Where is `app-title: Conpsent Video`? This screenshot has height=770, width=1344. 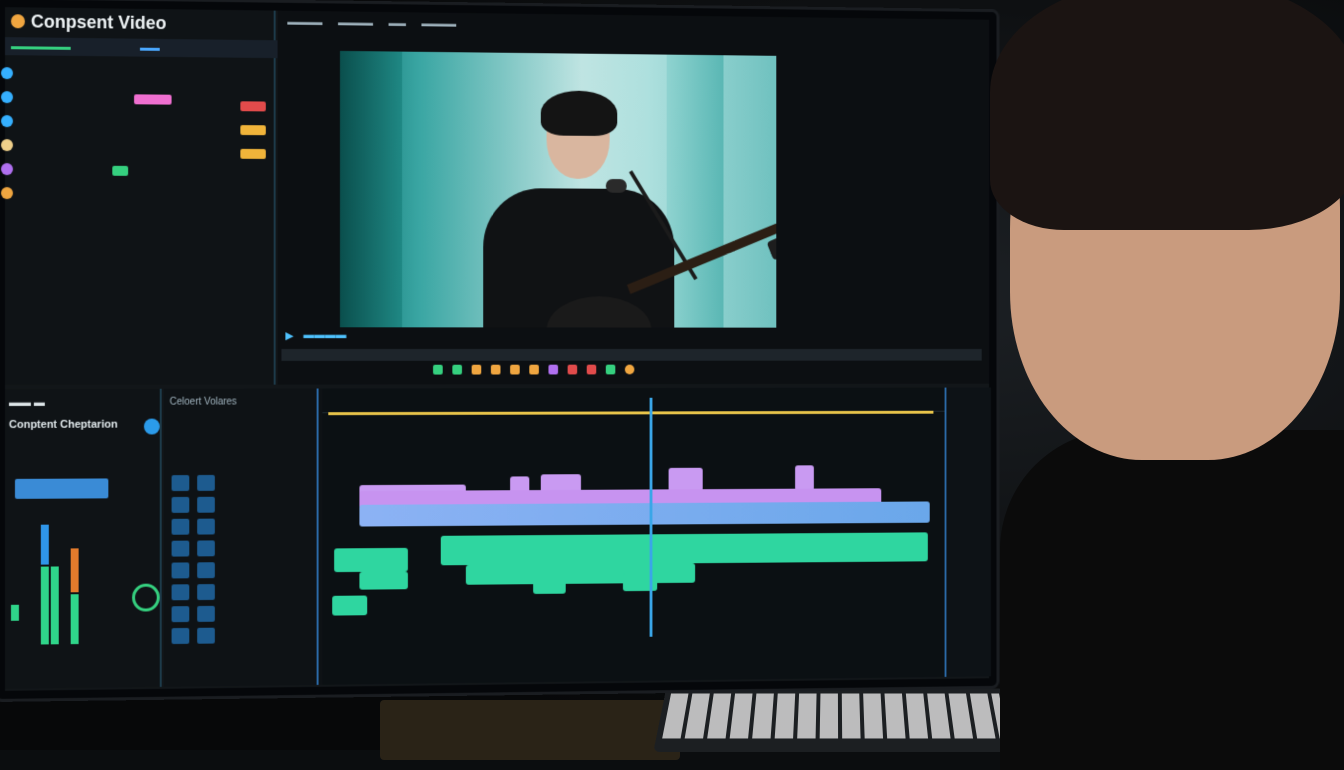
app-title: Conpsent Video is located at coordinates (98, 21).